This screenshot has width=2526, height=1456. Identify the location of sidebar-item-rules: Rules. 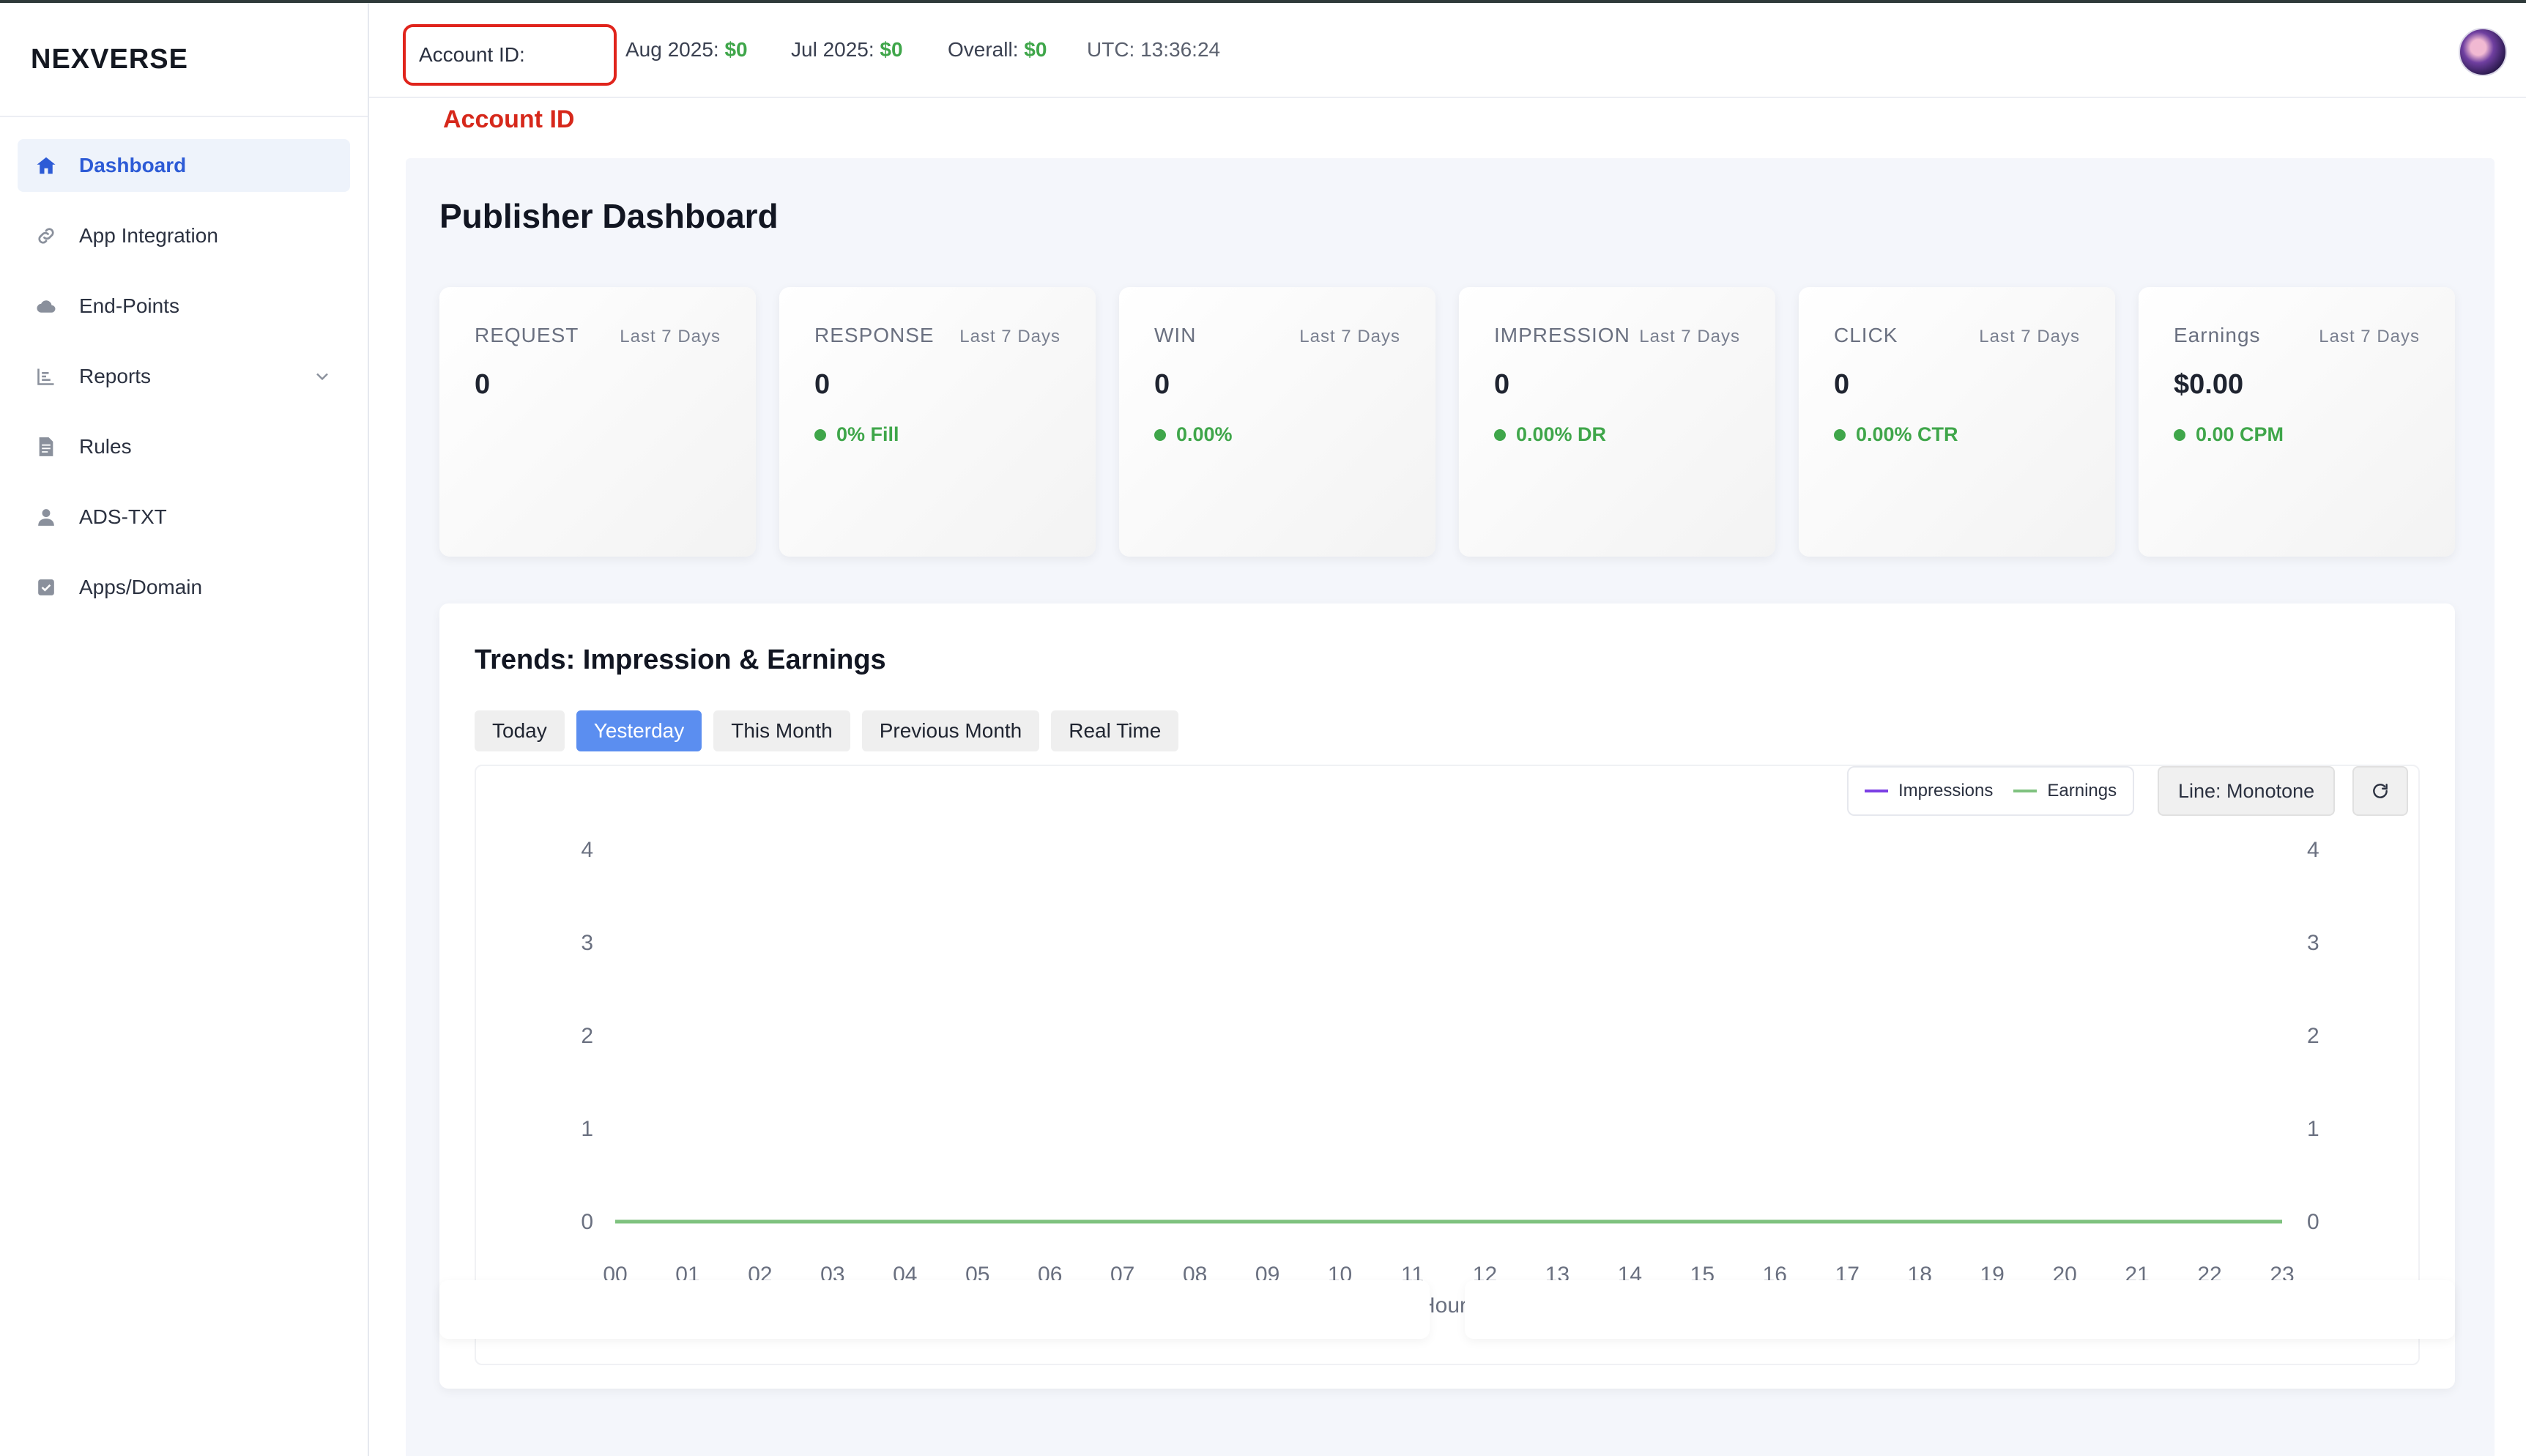
(184, 447).